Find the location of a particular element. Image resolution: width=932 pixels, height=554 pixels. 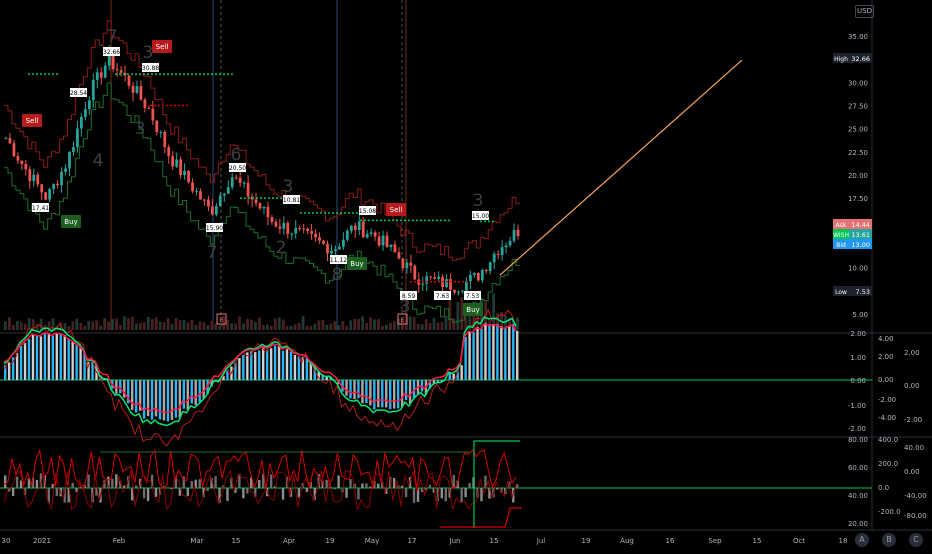

osc2-left-tick: 40.00 is located at coordinates (858, 496).